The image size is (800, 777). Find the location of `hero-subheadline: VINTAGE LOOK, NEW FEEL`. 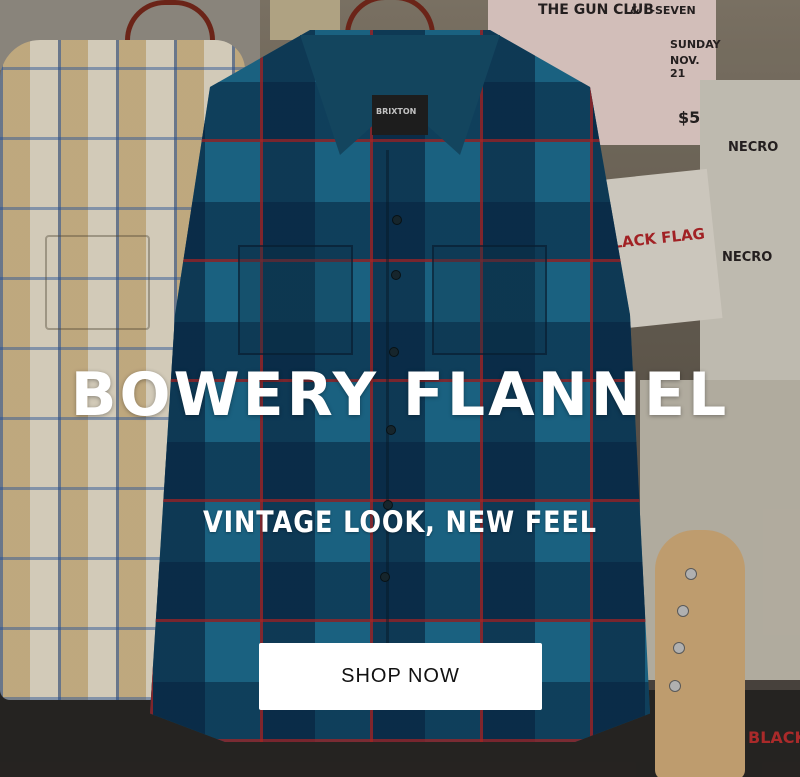

hero-subheadline: VINTAGE LOOK, NEW FEEL is located at coordinates (400, 522).